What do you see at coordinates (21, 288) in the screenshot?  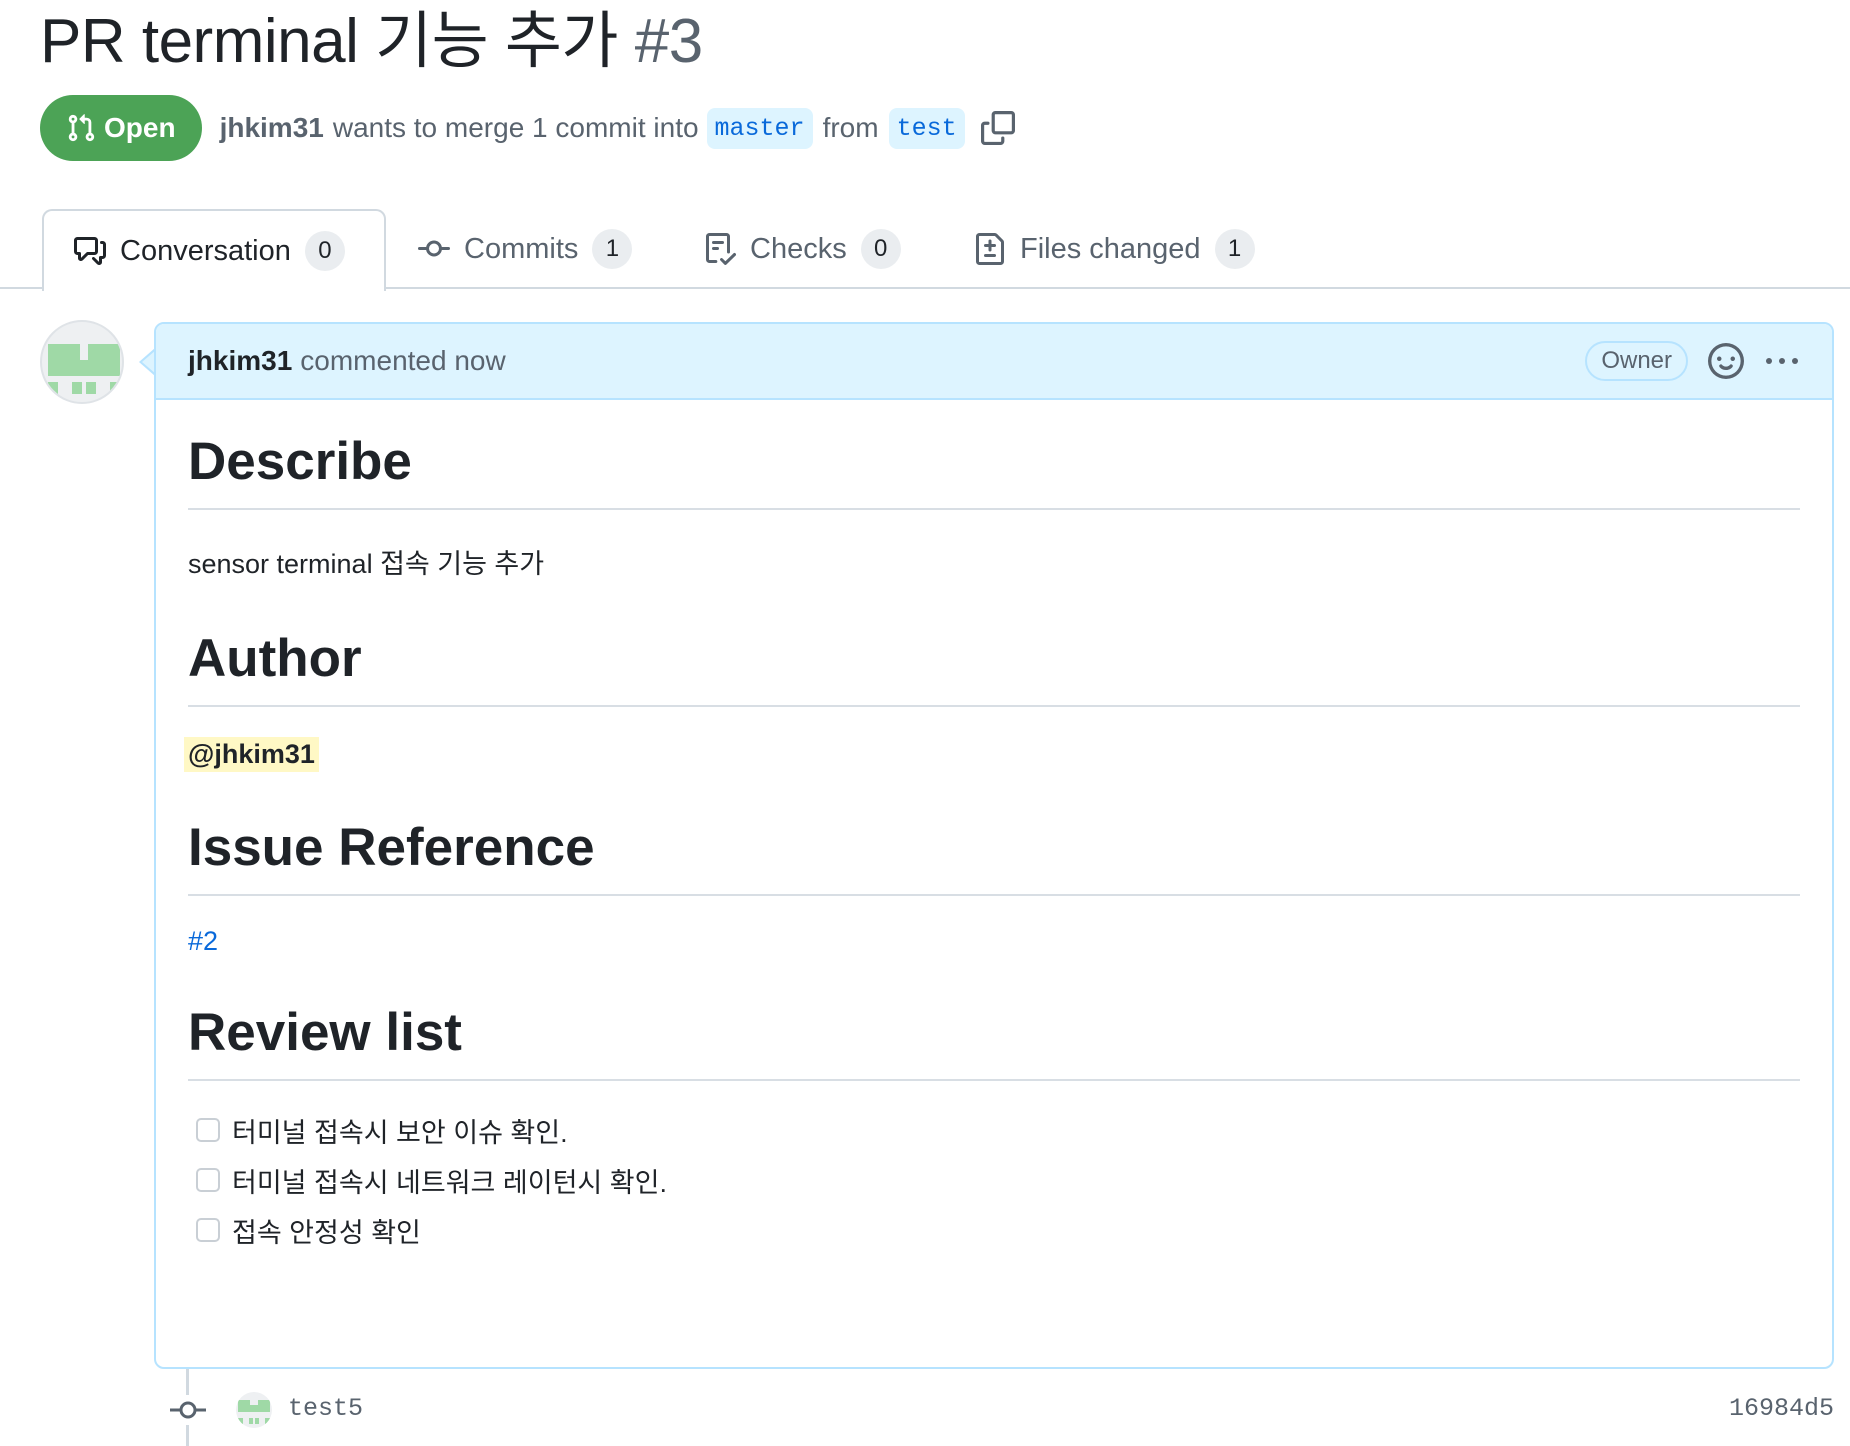 I see `tabs-divider-left` at bounding box center [21, 288].